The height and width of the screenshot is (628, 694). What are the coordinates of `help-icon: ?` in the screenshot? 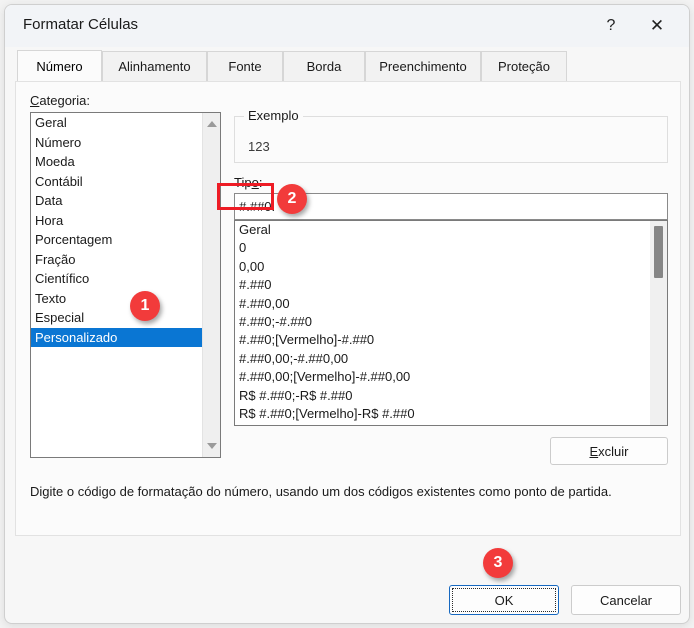 It's located at (611, 26).